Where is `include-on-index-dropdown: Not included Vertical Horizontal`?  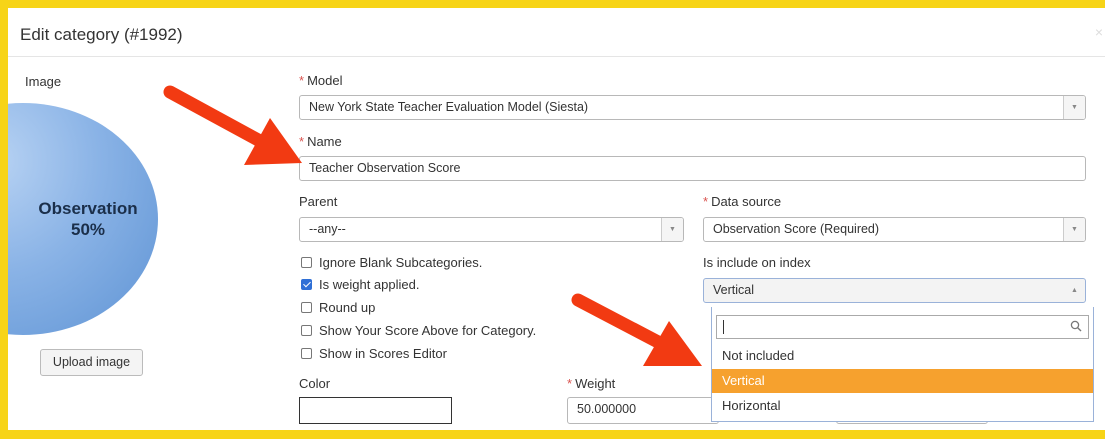 include-on-index-dropdown: Not included Vertical Horizontal is located at coordinates (902, 364).